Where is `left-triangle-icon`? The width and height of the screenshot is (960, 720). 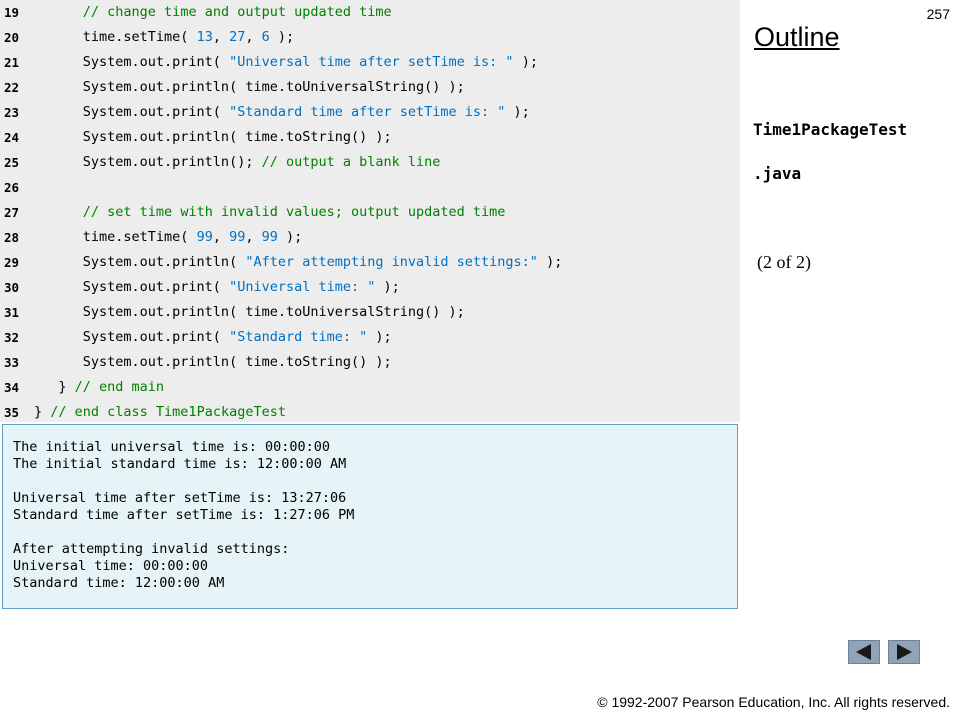
left-triangle-icon is located at coordinates (863, 652).